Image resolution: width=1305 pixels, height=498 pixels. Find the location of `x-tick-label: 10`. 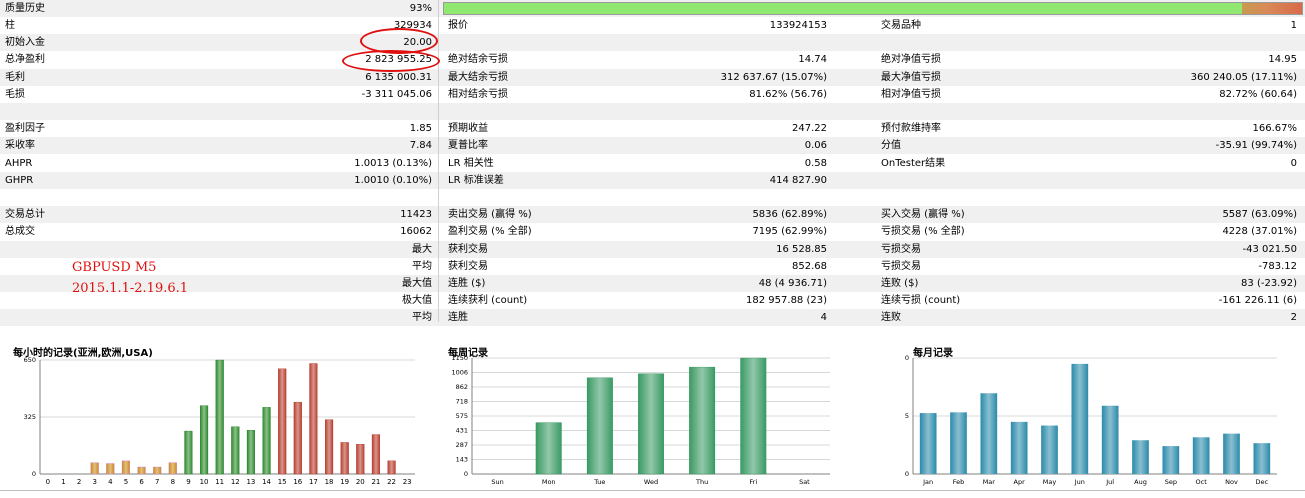

x-tick-label: 10 is located at coordinates (204, 482).